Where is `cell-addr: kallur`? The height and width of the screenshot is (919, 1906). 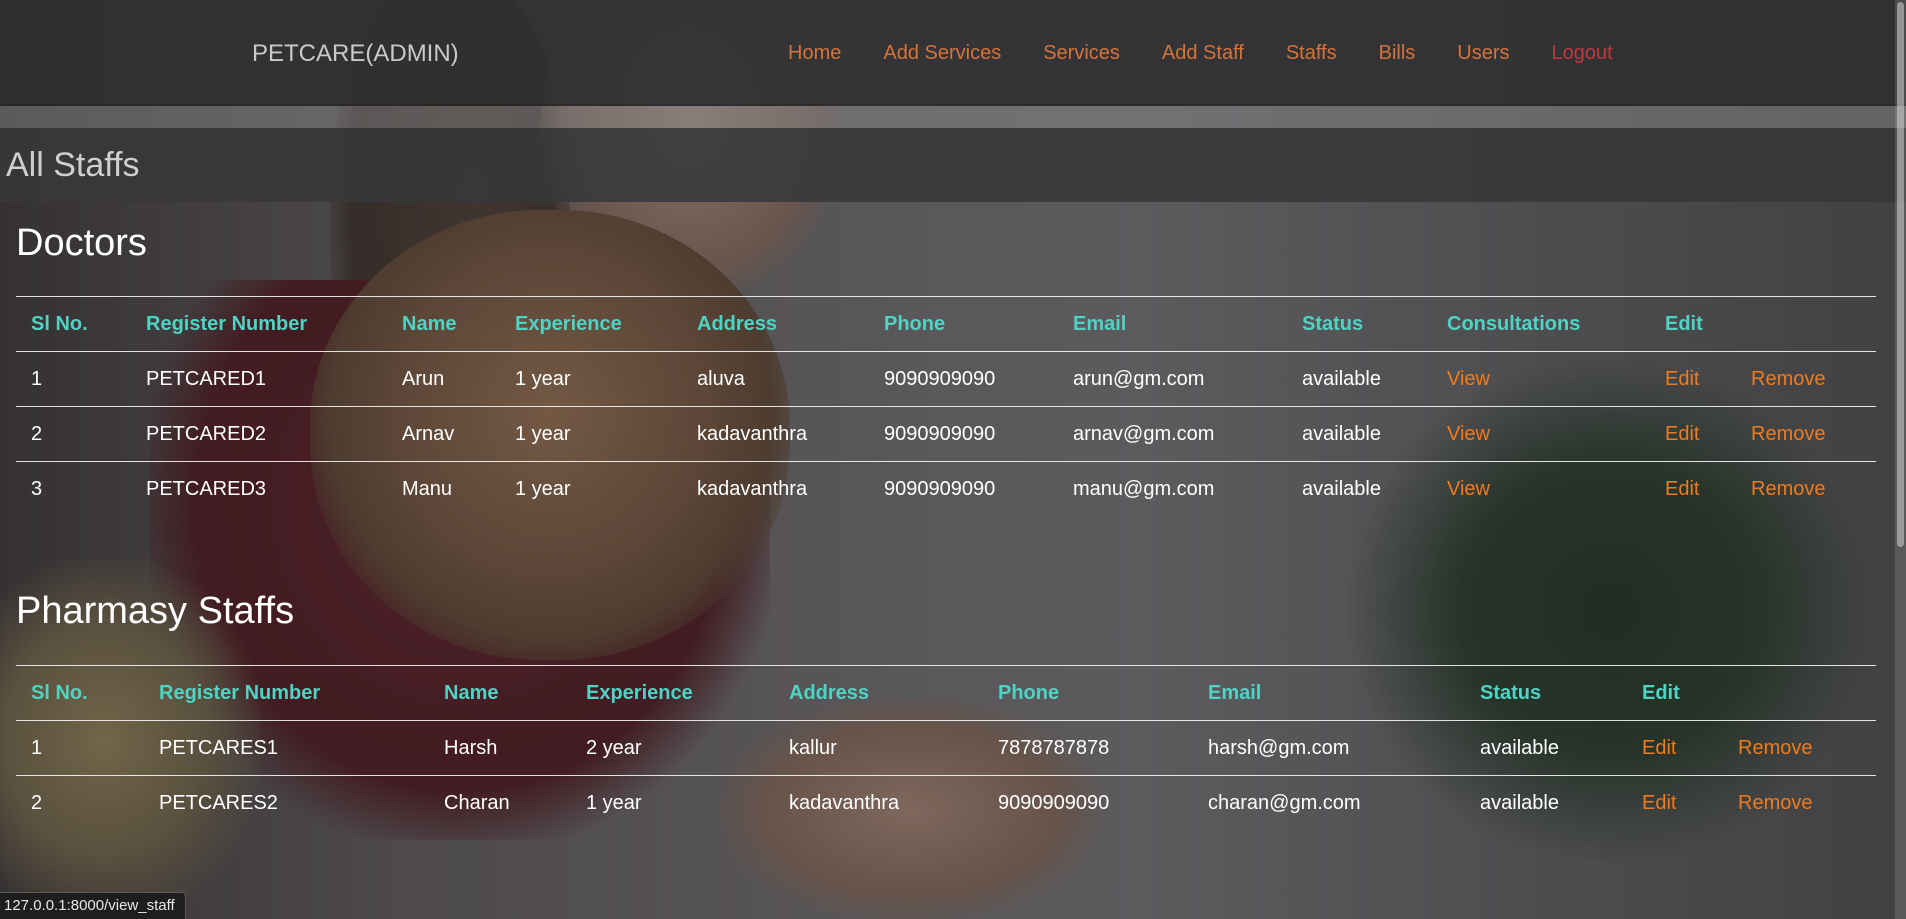
cell-addr: kallur is located at coordinates (813, 747).